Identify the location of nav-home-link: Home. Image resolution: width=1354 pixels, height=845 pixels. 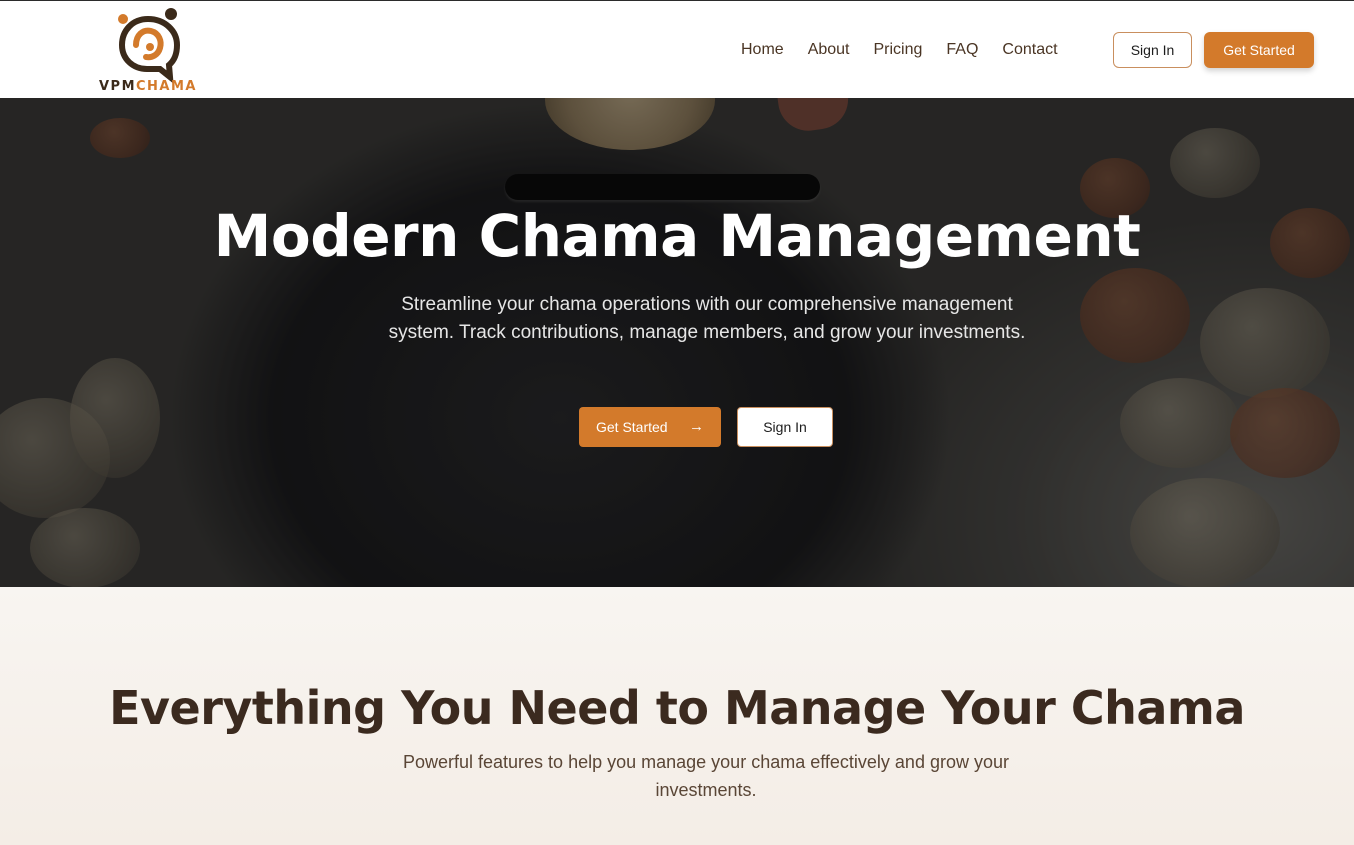
(762, 50).